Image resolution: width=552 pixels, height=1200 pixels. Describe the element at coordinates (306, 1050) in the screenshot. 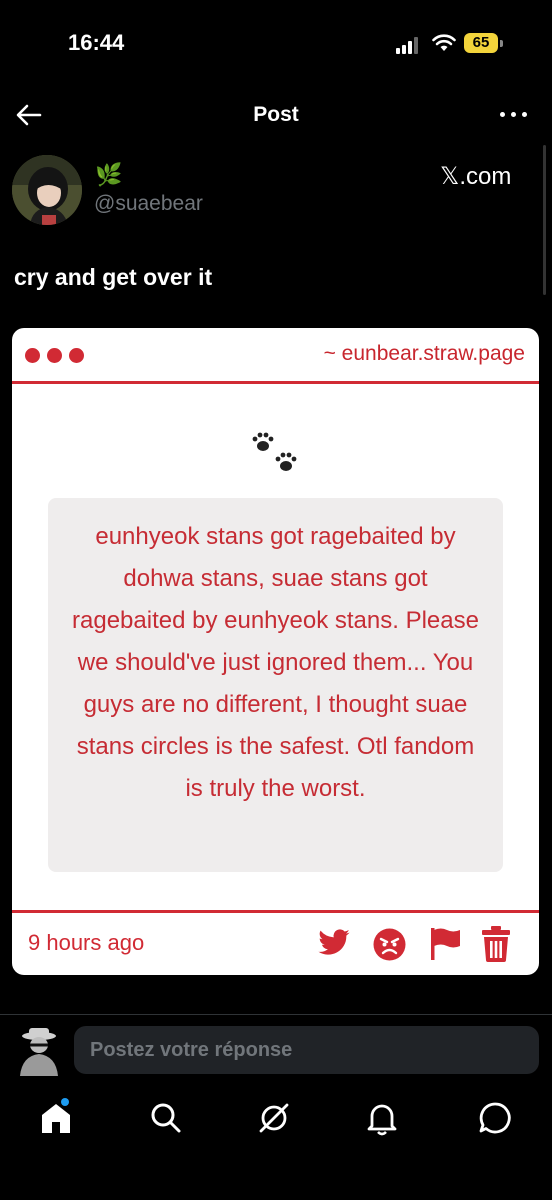

I see `reply-input` at that location.